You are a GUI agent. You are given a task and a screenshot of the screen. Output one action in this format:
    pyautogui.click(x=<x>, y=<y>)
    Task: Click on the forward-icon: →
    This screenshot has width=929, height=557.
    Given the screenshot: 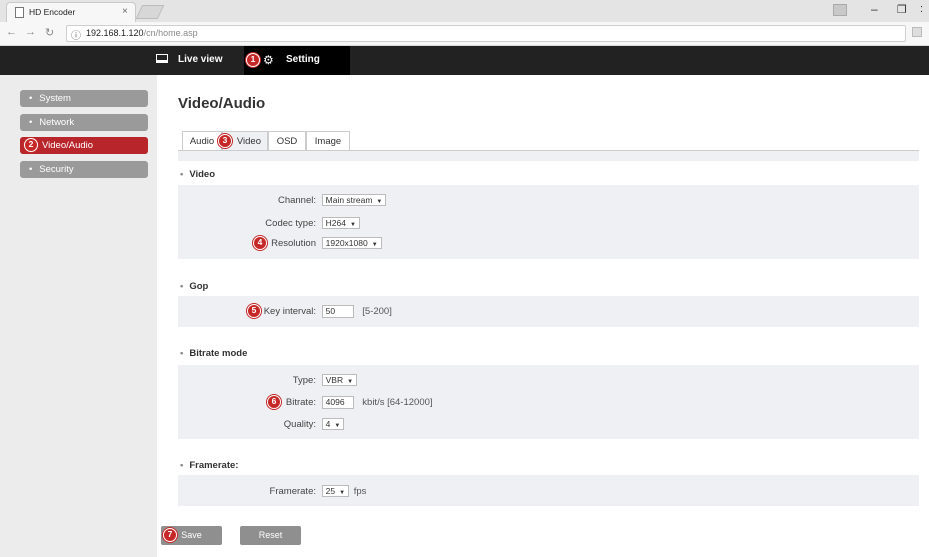 What is the action you would take?
    pyautogui.click(x=30, y=32)
    